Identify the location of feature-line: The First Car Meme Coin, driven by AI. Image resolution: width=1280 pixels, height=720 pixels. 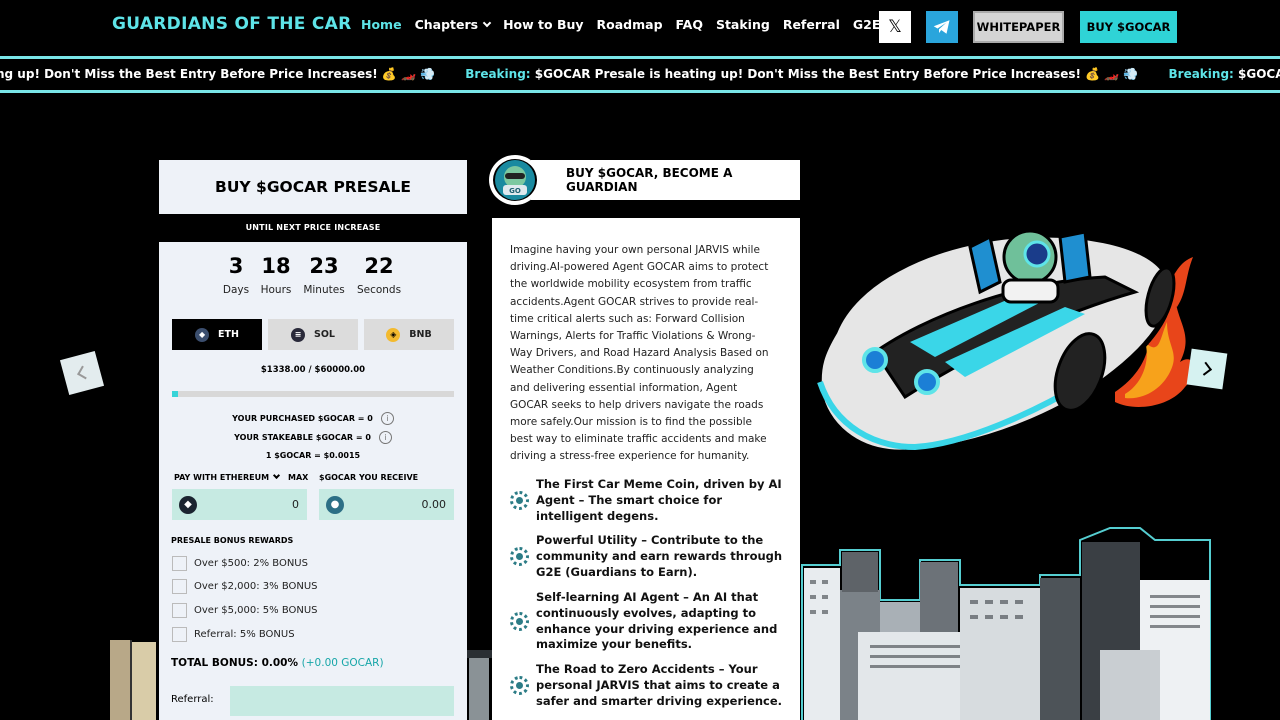
(659, 484).